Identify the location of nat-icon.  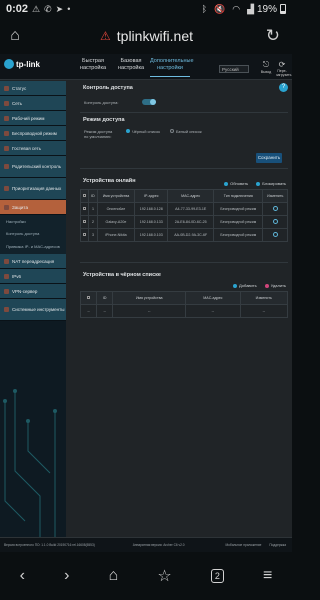
(6, 261).